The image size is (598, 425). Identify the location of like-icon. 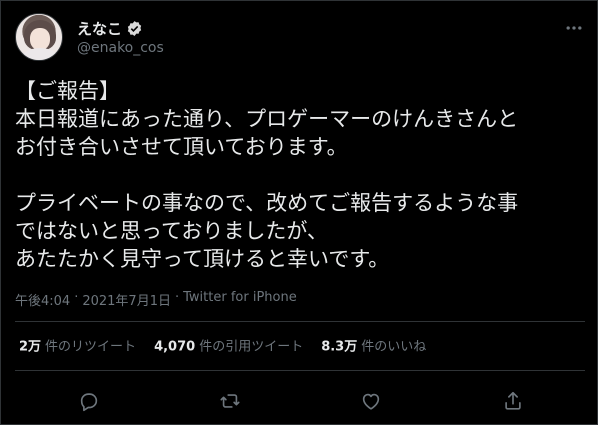
(371, 401).